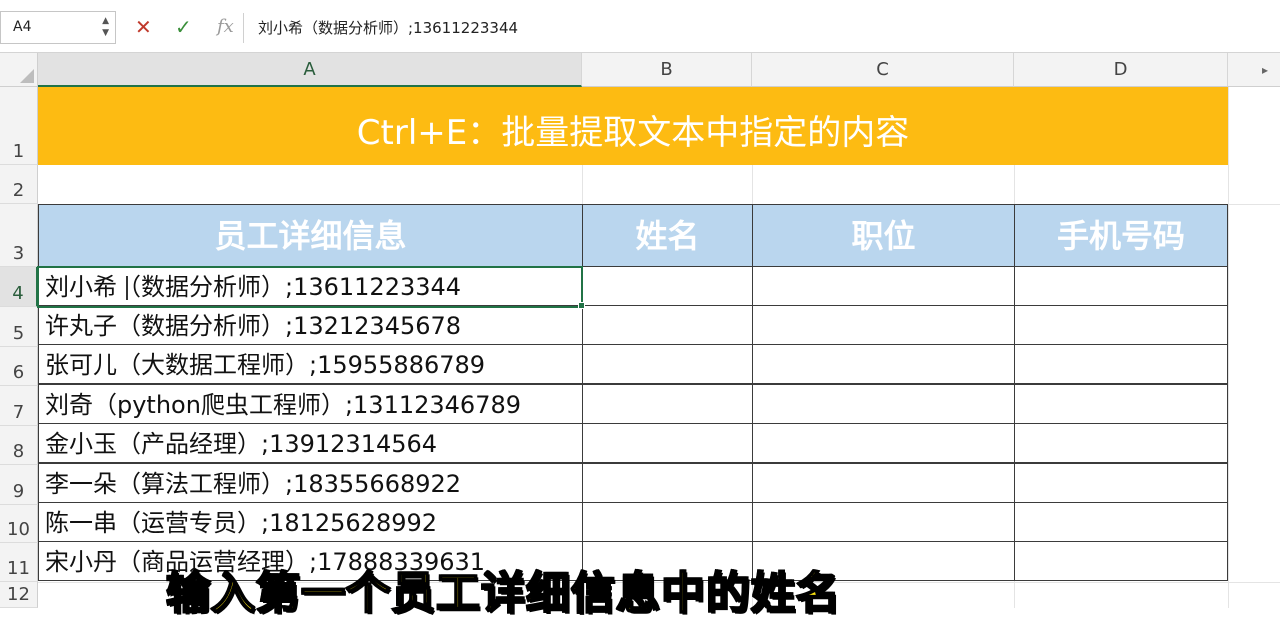 Image resolution: width=1280 pixels, height=621 pixels. I want to click on name-box: A4 ▲ ▼, so click(58, 27).